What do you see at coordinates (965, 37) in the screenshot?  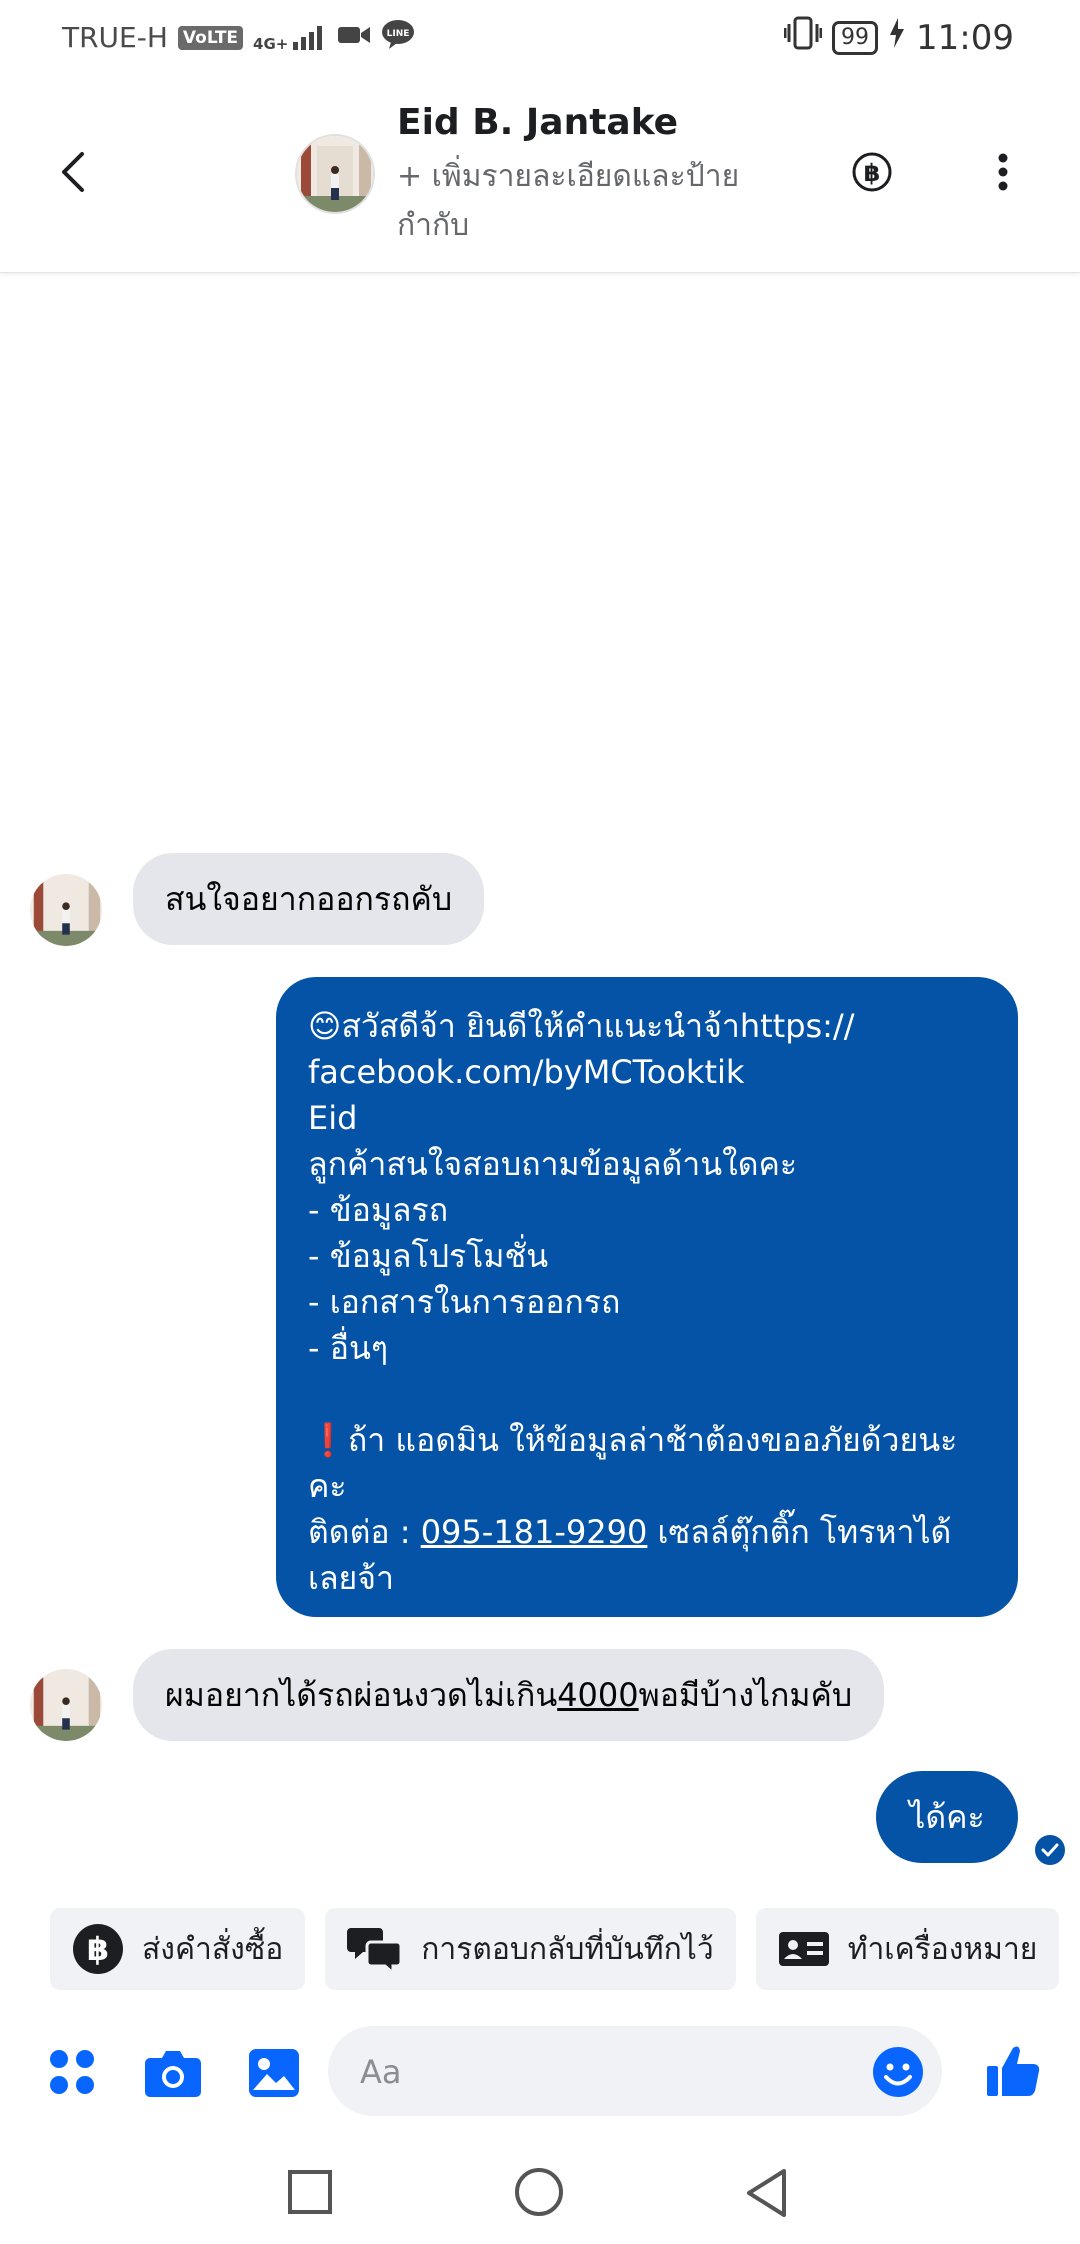 I see `clock: 11:09` at bounding box center [965, 37].